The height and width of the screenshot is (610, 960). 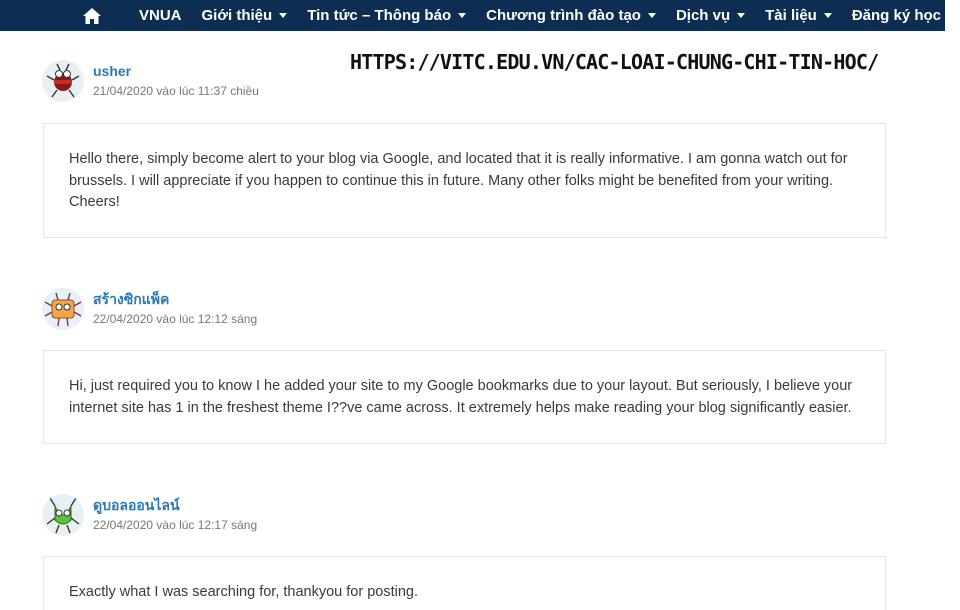 I want to click on nav-item-dang-ky-hoc: Đăng ký học, so click(x=896, y=15).